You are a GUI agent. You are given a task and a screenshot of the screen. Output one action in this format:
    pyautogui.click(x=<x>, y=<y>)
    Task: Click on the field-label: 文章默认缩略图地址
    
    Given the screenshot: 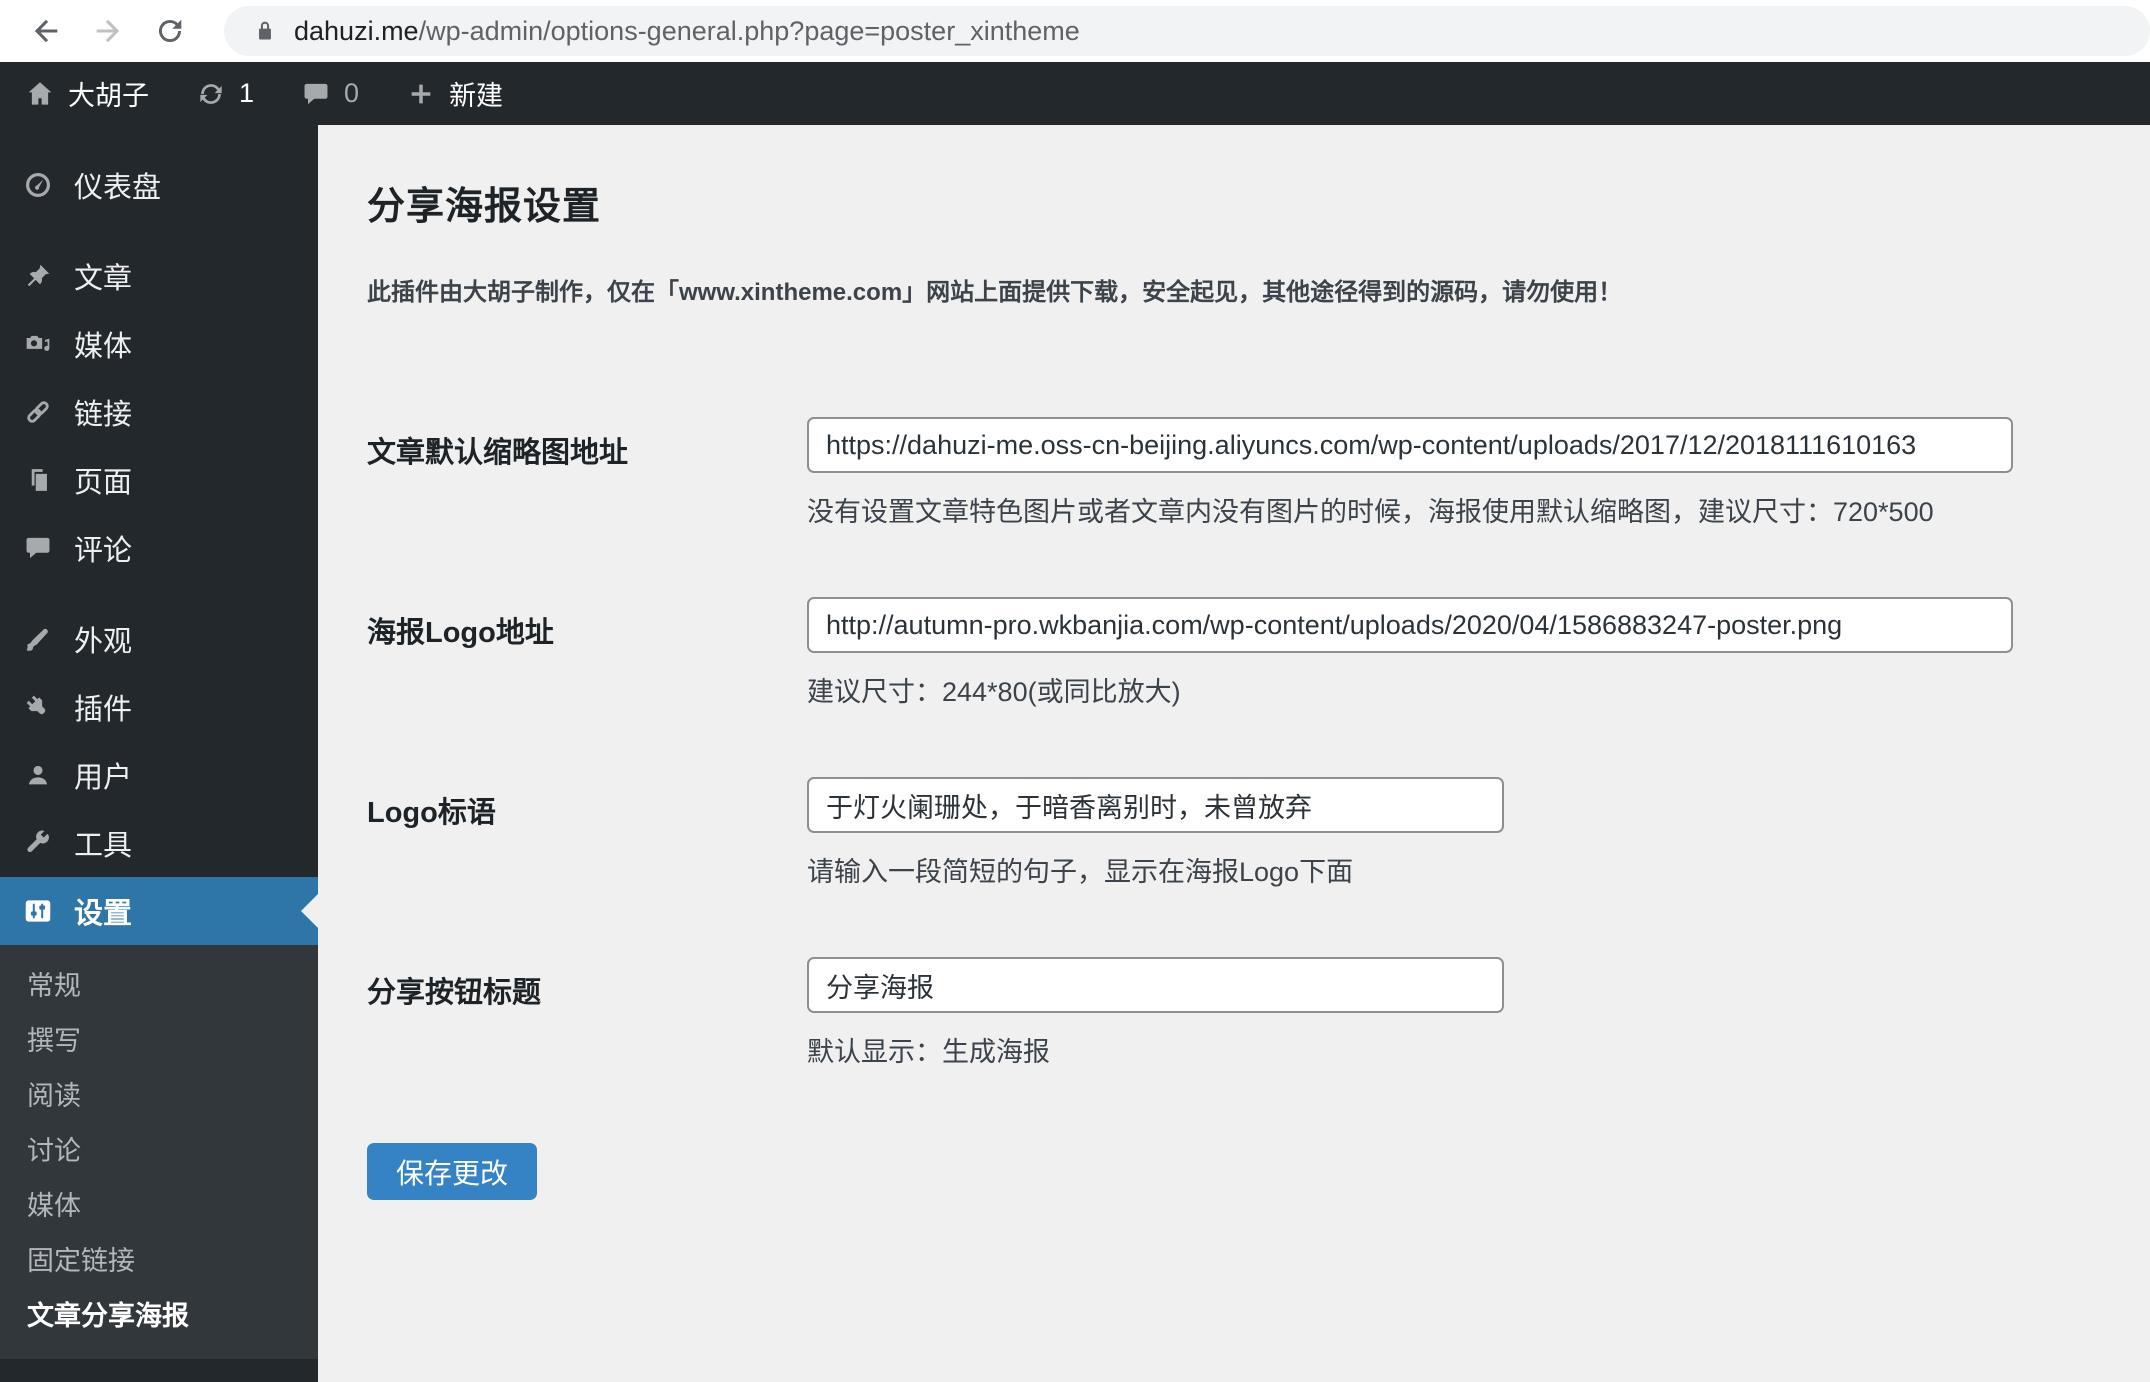 What is the action you would take?
    pyautogui.click(x=498, y=453)
    